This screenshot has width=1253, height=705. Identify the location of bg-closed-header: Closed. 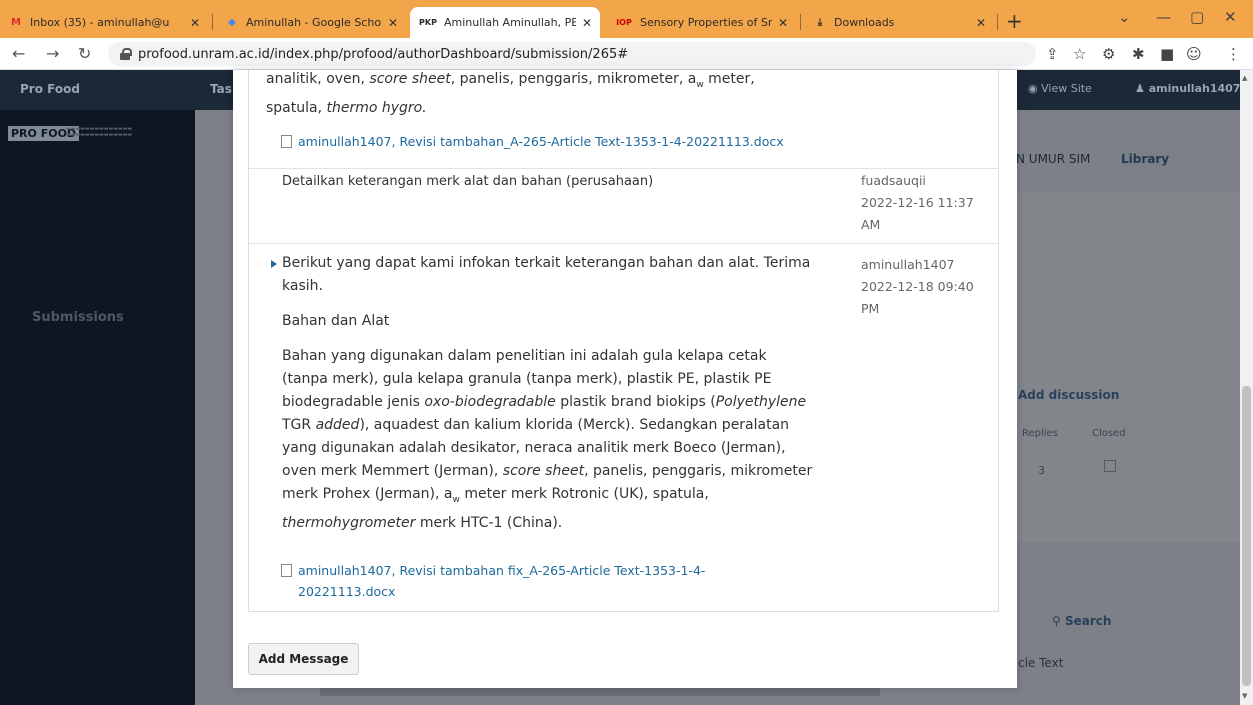
(1109, 433).